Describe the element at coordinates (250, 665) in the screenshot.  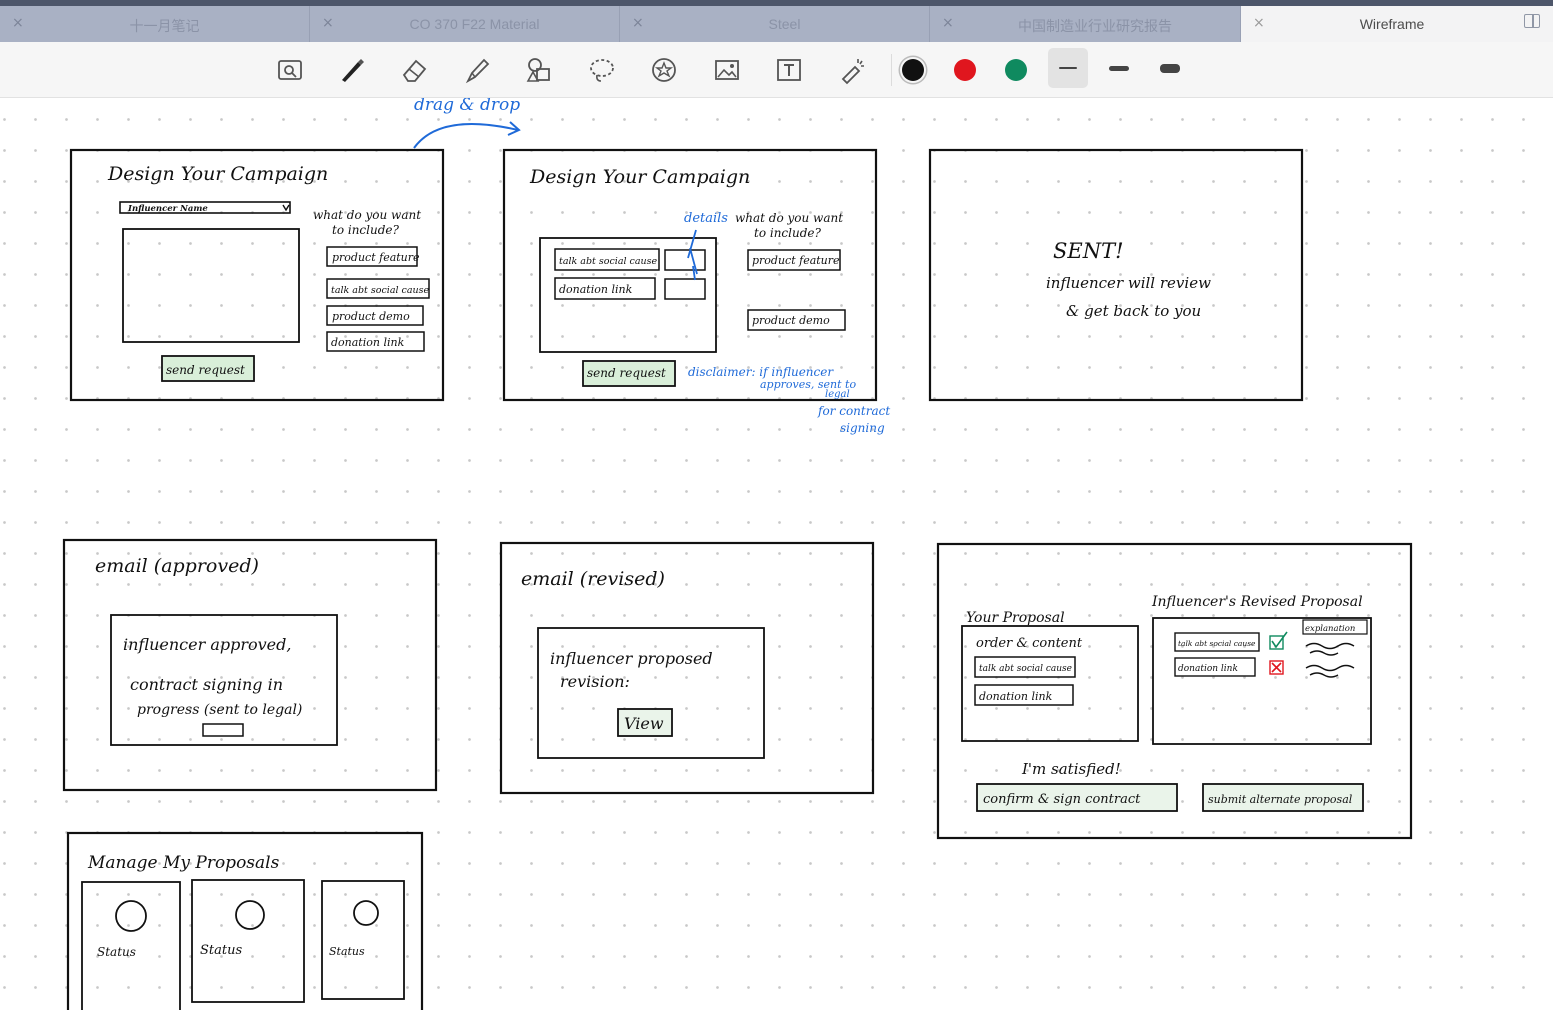
I see `frame-email-approved` at that location.